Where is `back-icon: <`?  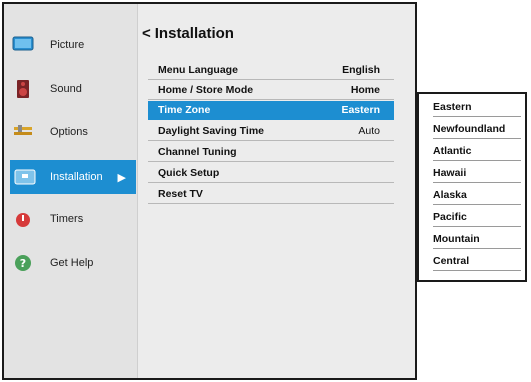
back-icon: < is located at coordinates (146, 33).